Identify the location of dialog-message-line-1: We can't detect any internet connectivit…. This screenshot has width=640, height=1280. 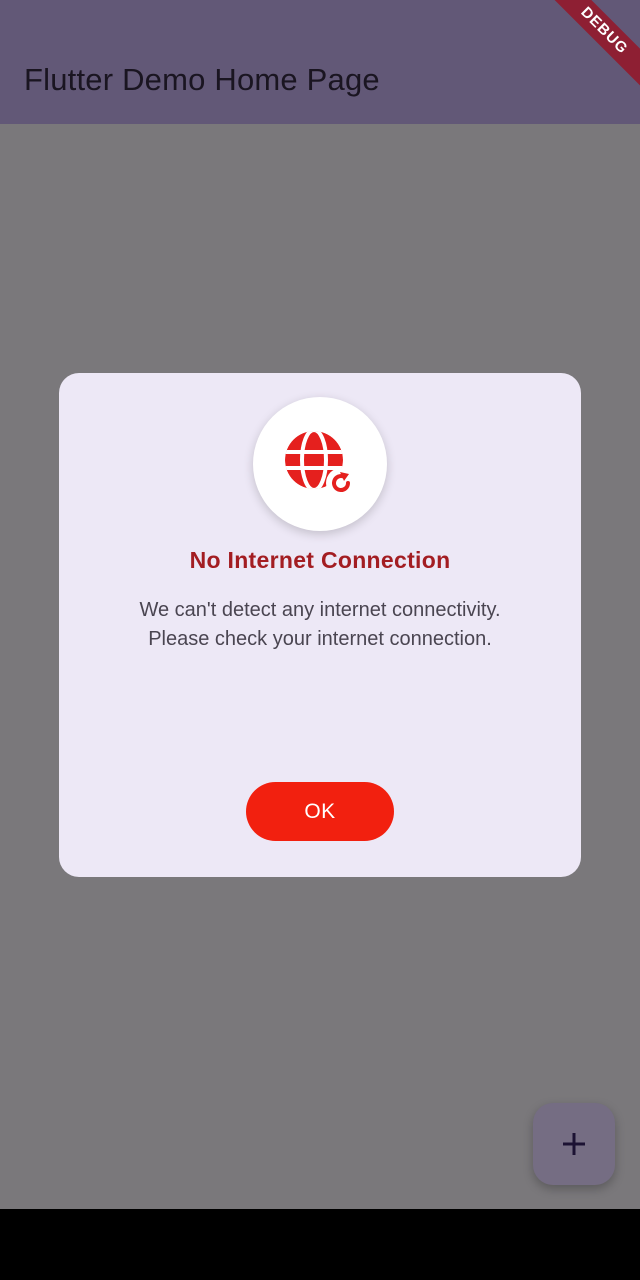
(320, 610).